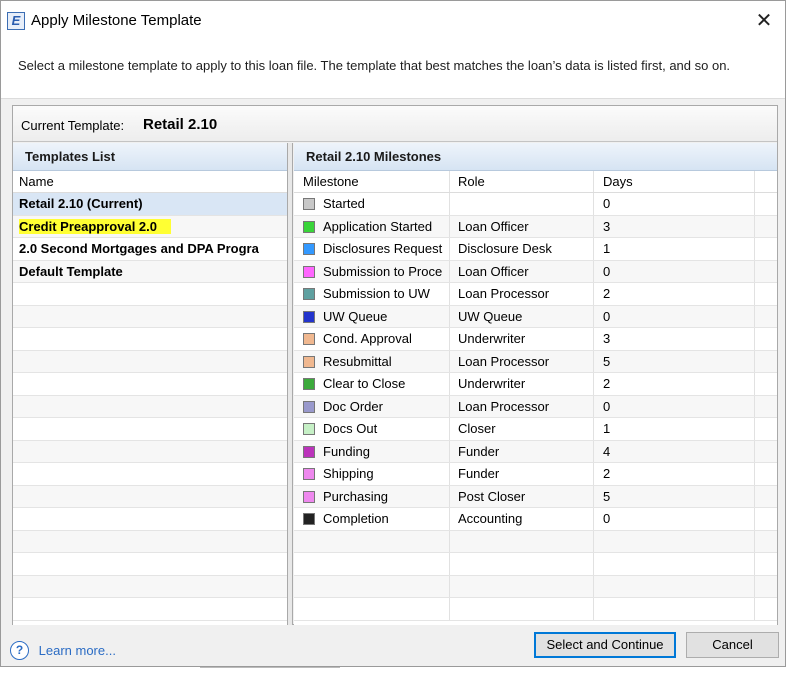  Describe the element at coordinates (675, 249) in the screenshot. I see `days-cell: 1` at that location.